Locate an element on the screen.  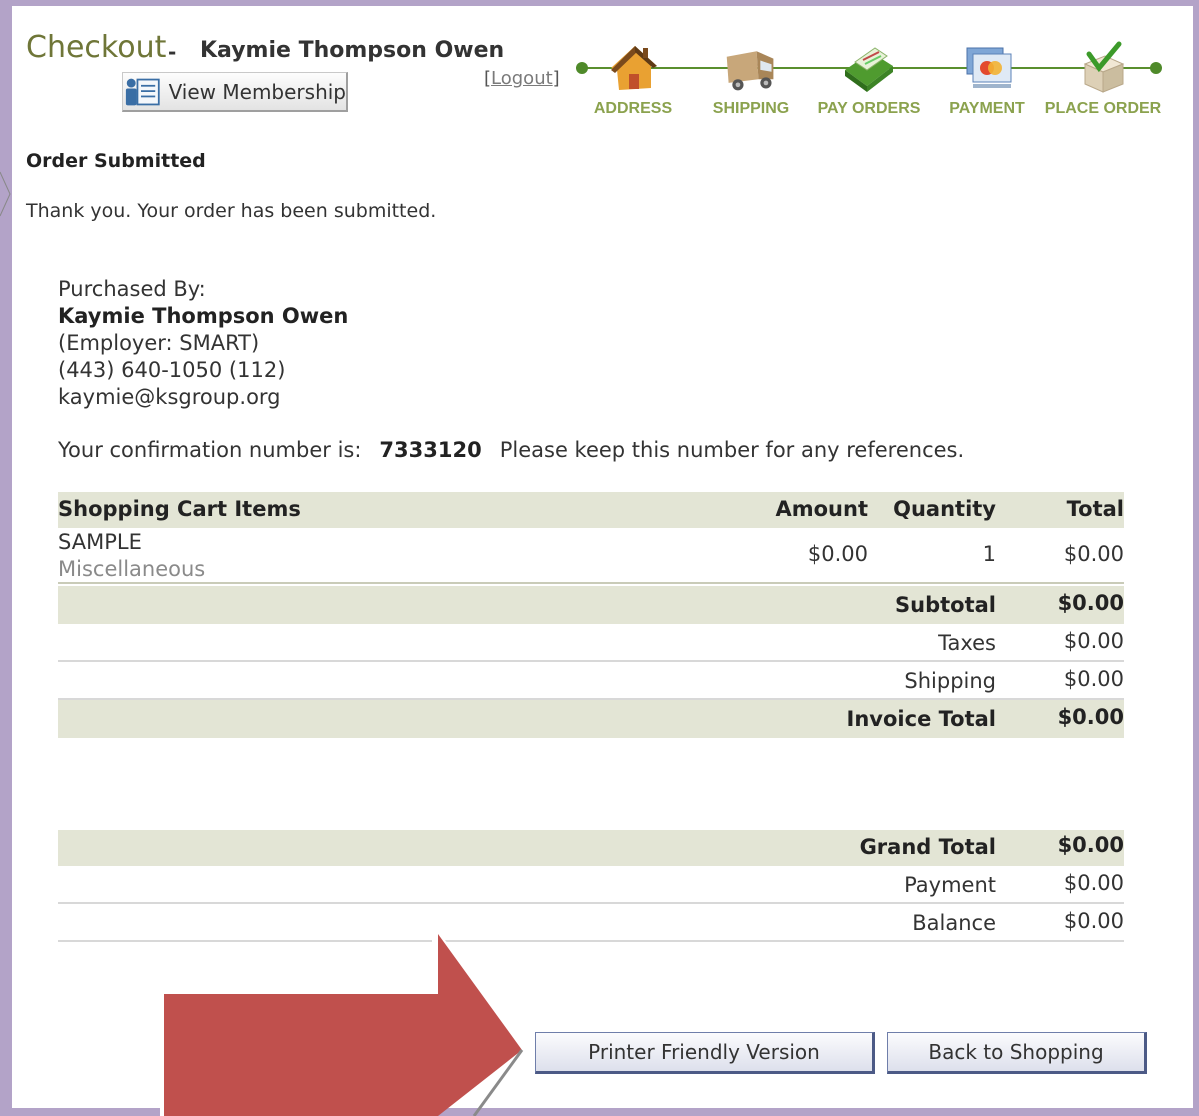
step-payment: PAYMENT is located at coordinates (987, 82).